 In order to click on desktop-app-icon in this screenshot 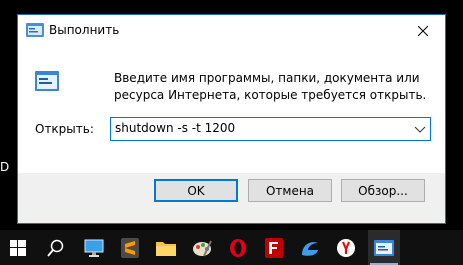, I will do `click(94, 248)`.